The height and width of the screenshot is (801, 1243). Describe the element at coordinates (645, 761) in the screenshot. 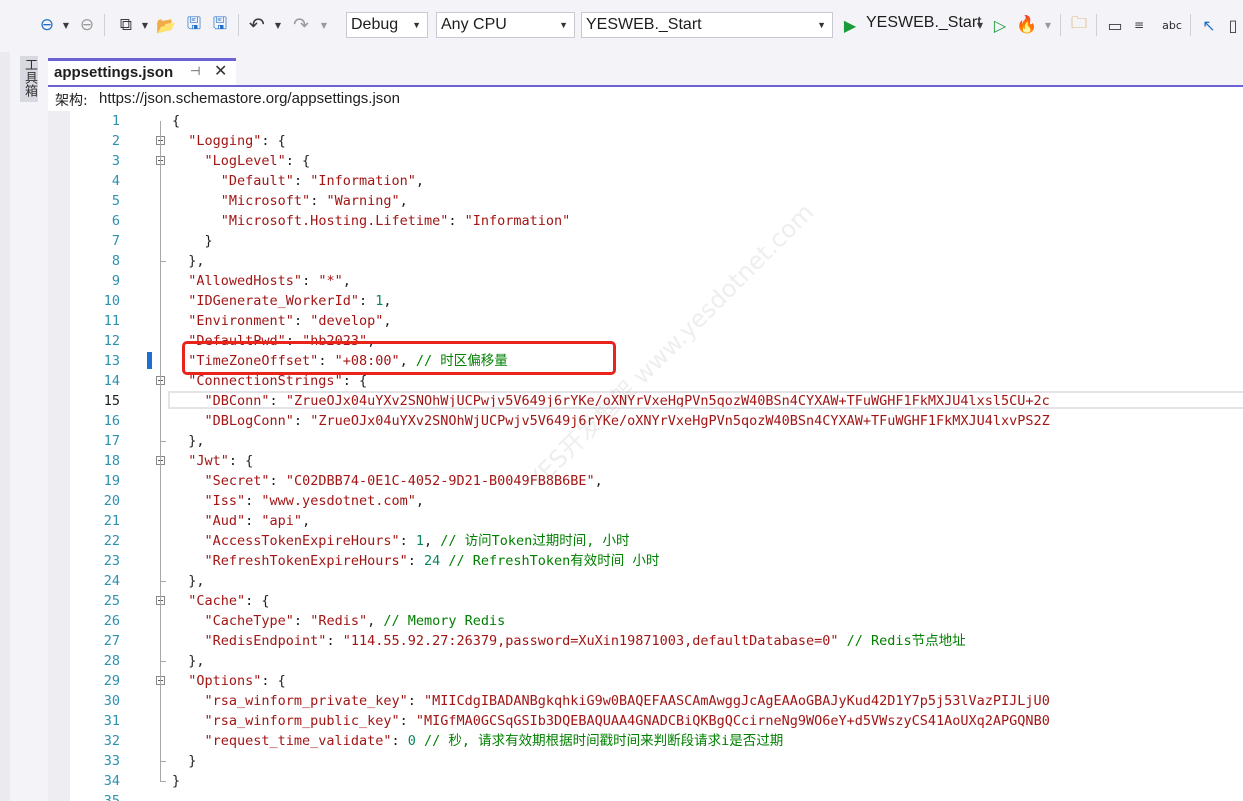

I see `code-line: 33 }` at that location.